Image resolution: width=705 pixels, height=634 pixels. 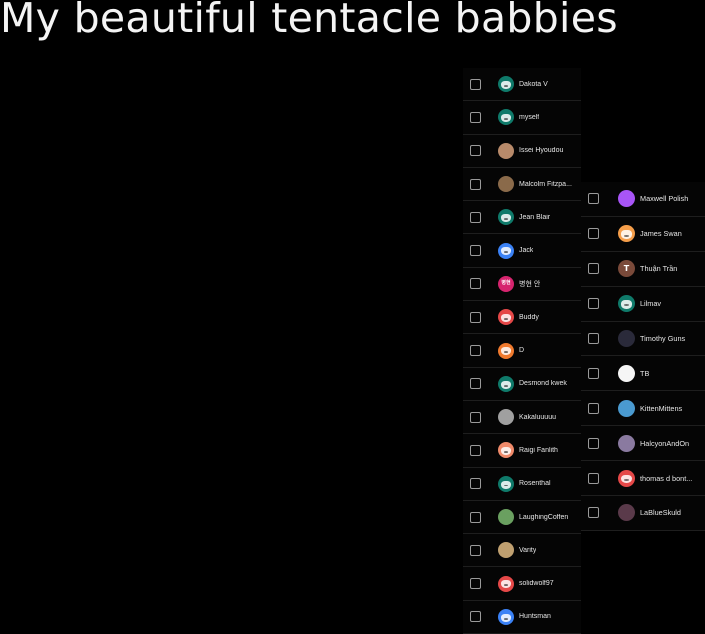 I want to click on member-row: Lilmav, so click(x=643, y=304).